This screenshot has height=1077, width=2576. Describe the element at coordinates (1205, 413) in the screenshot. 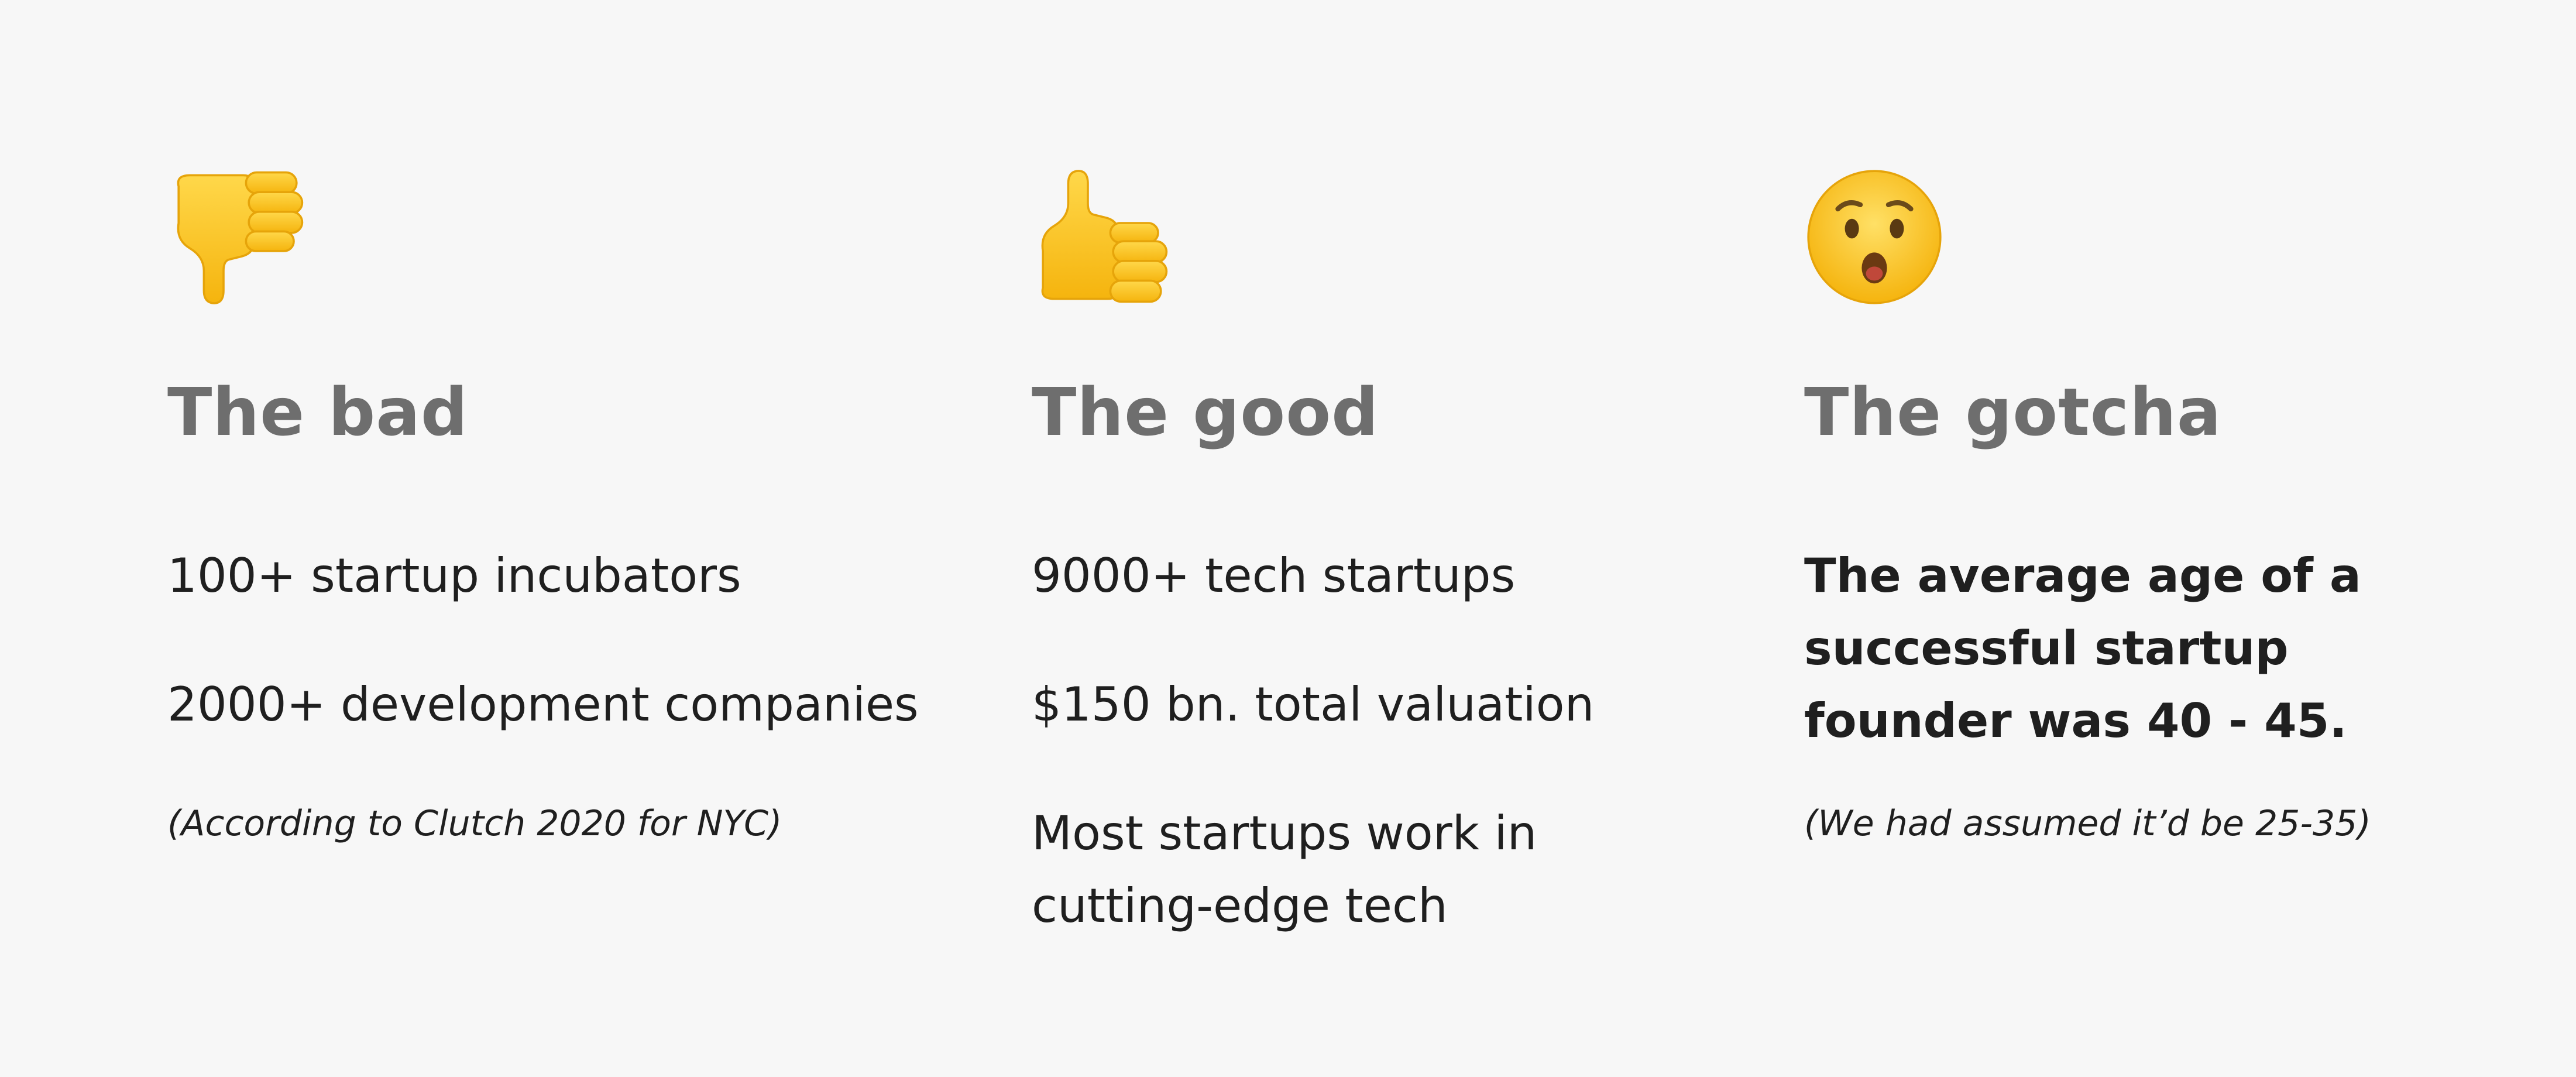

I see `heading-the-good: The good` at that location.